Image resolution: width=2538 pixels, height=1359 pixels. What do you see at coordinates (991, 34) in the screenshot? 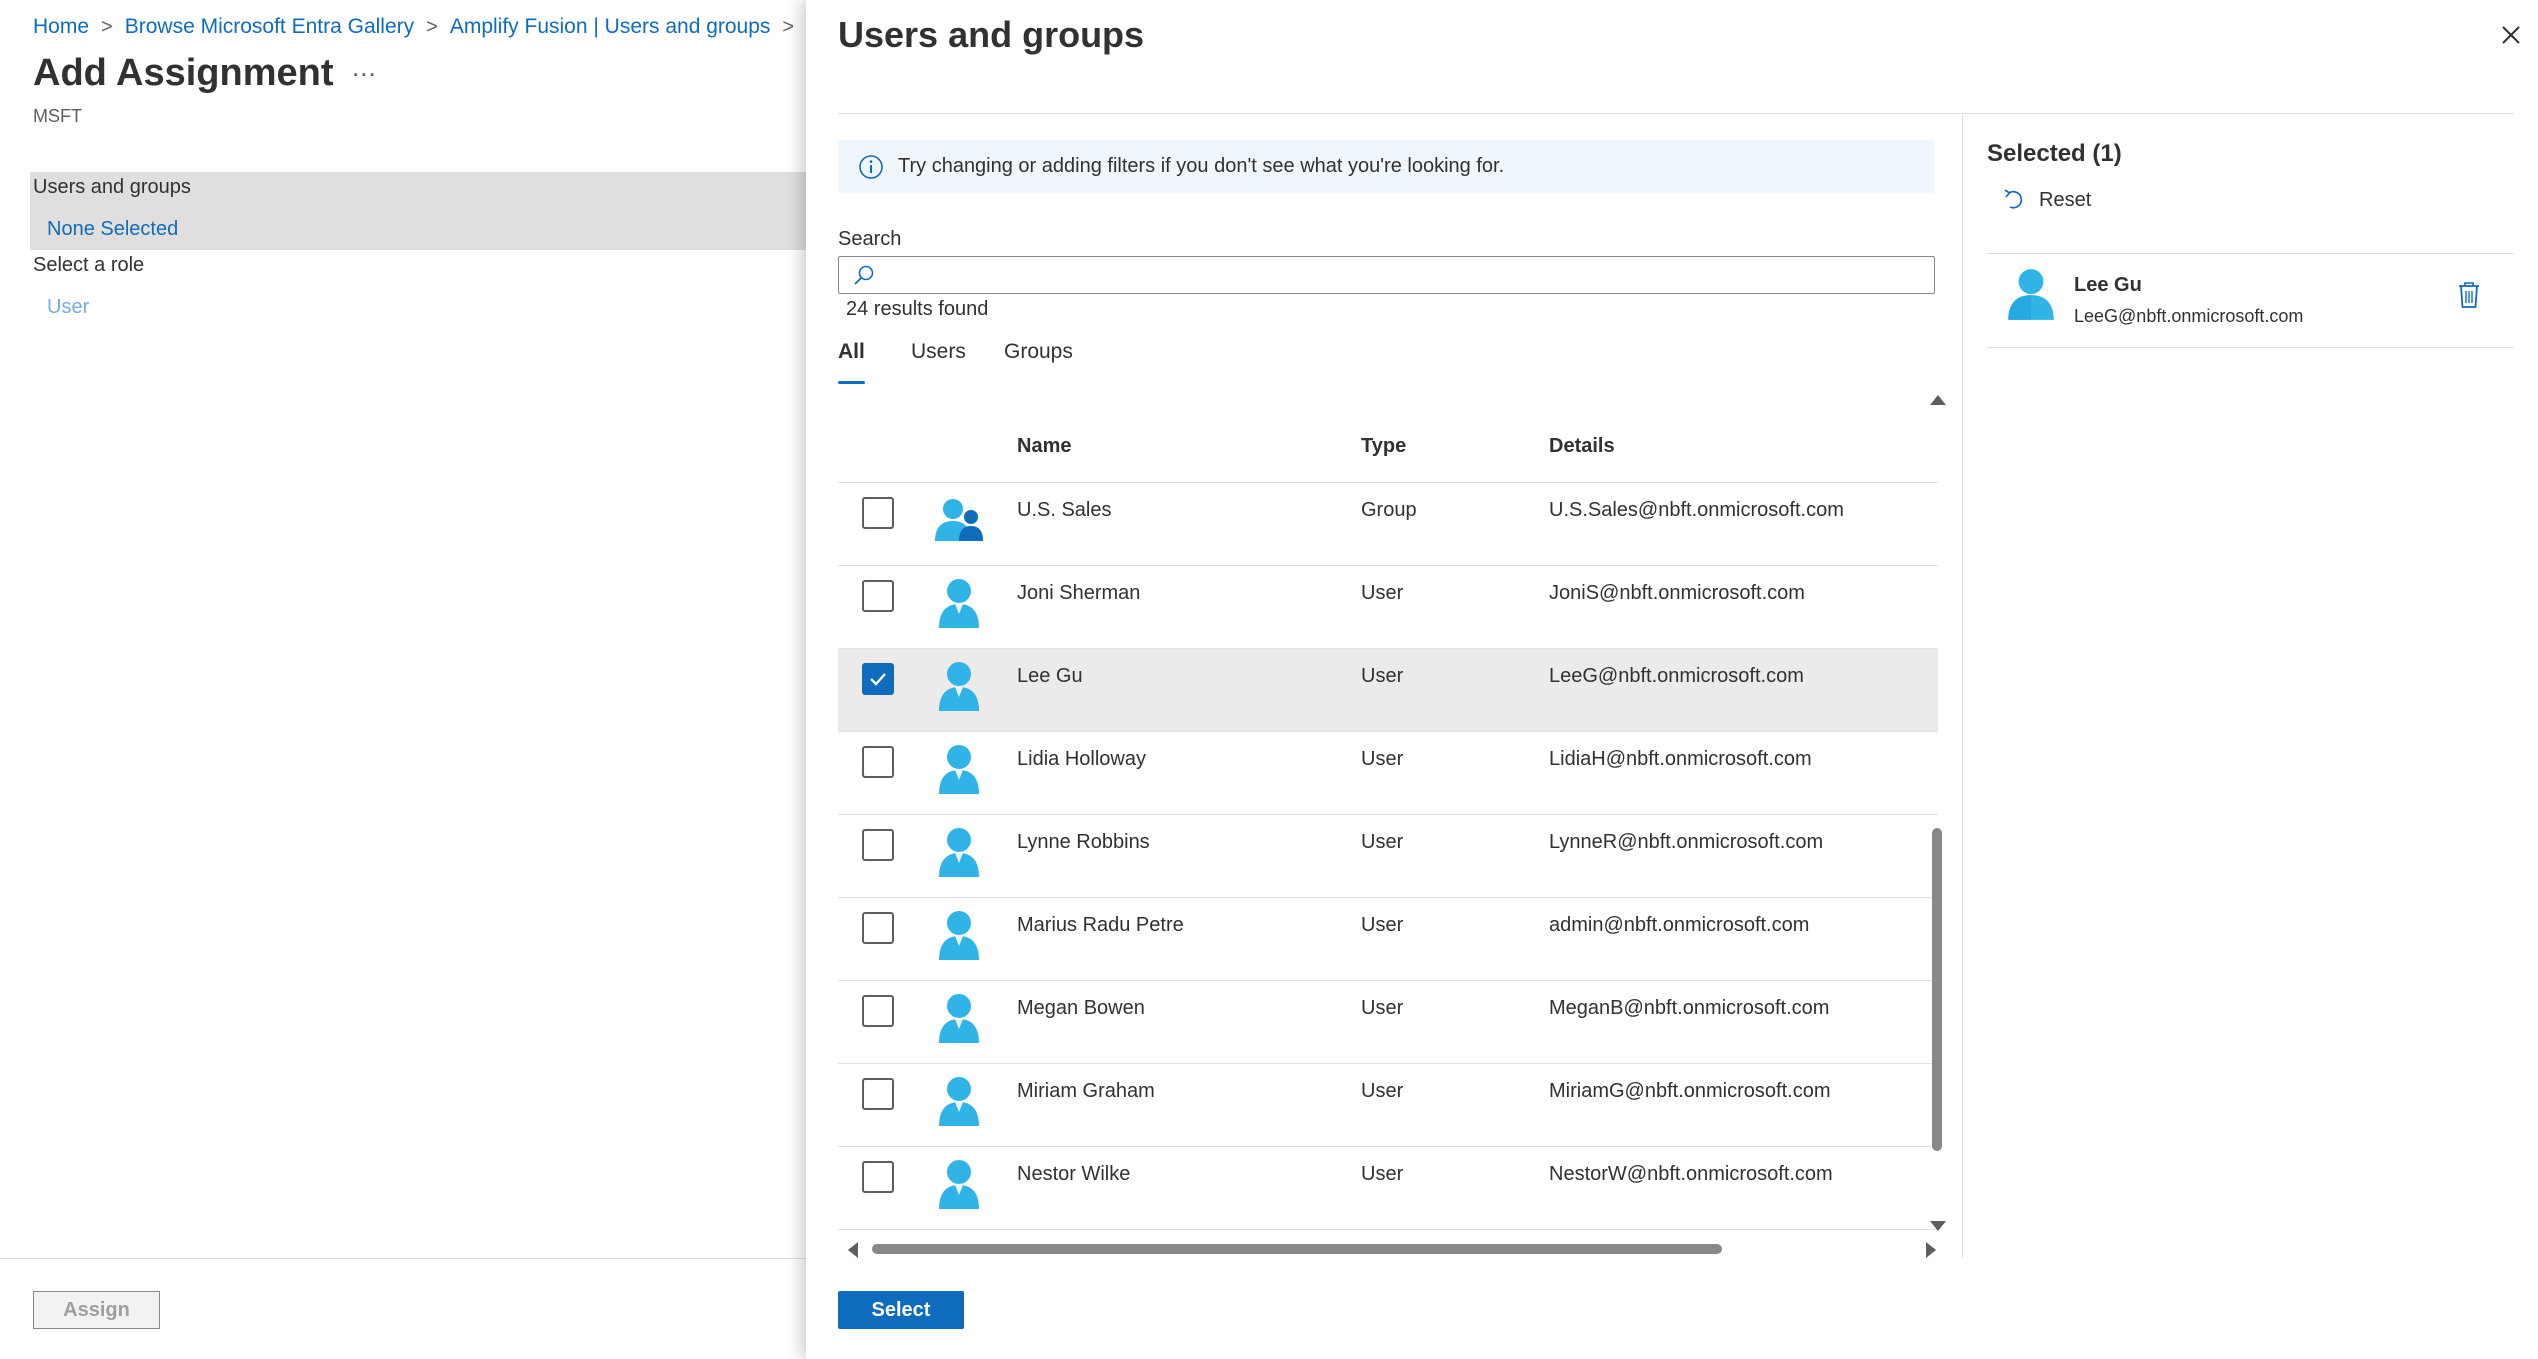
I see `panel-title: Users and groups` at bounding box center [991, 34].